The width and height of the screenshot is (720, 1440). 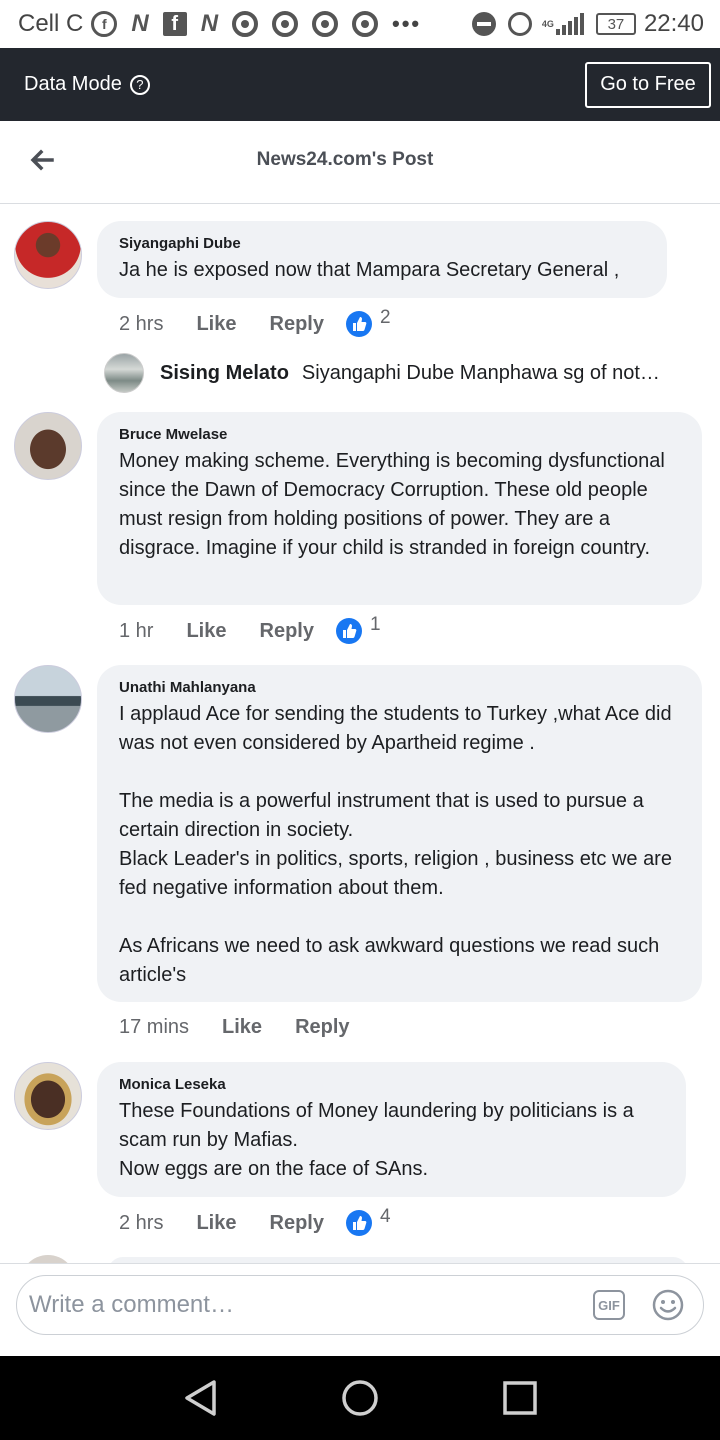 I want to click on do-not-disturb-icon, so click(x=483, y=24).